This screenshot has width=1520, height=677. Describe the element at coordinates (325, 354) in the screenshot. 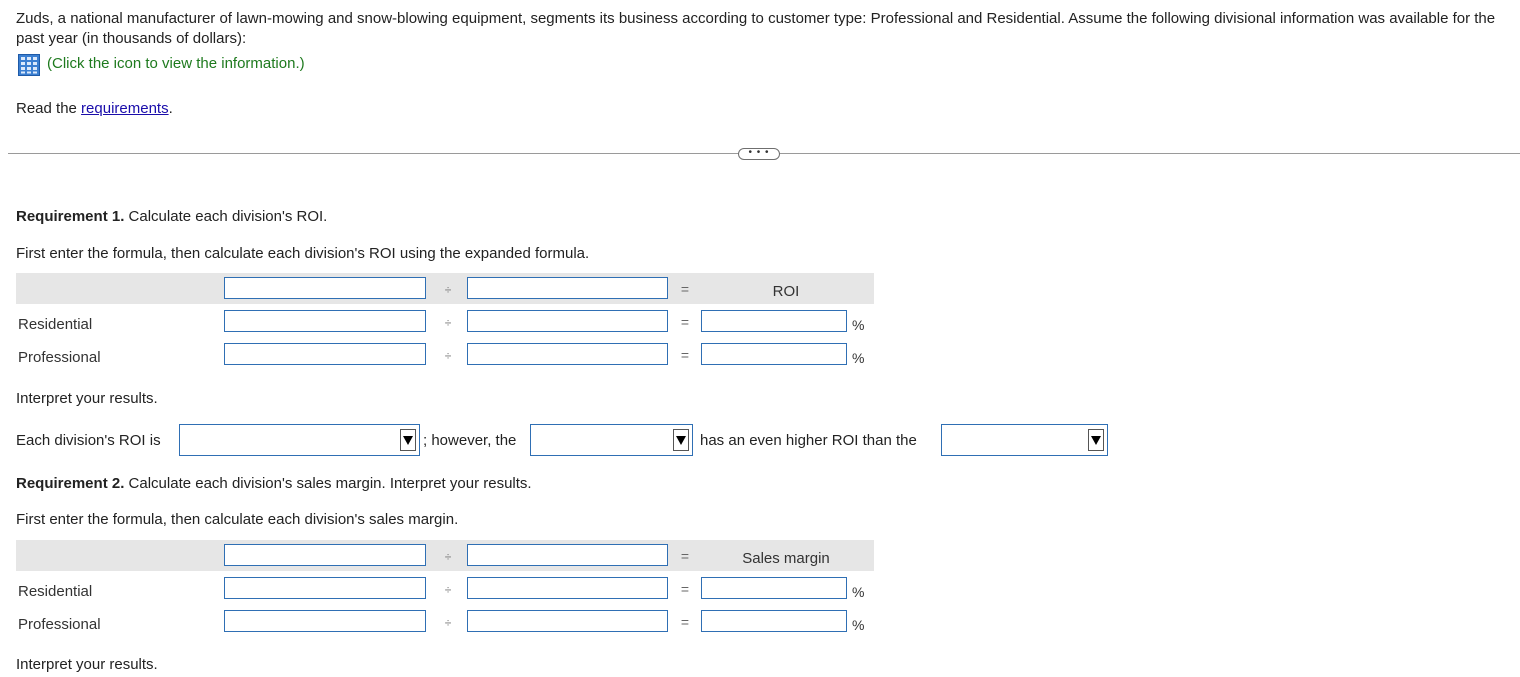

I see `roi-professional-numerator-input` at that location.